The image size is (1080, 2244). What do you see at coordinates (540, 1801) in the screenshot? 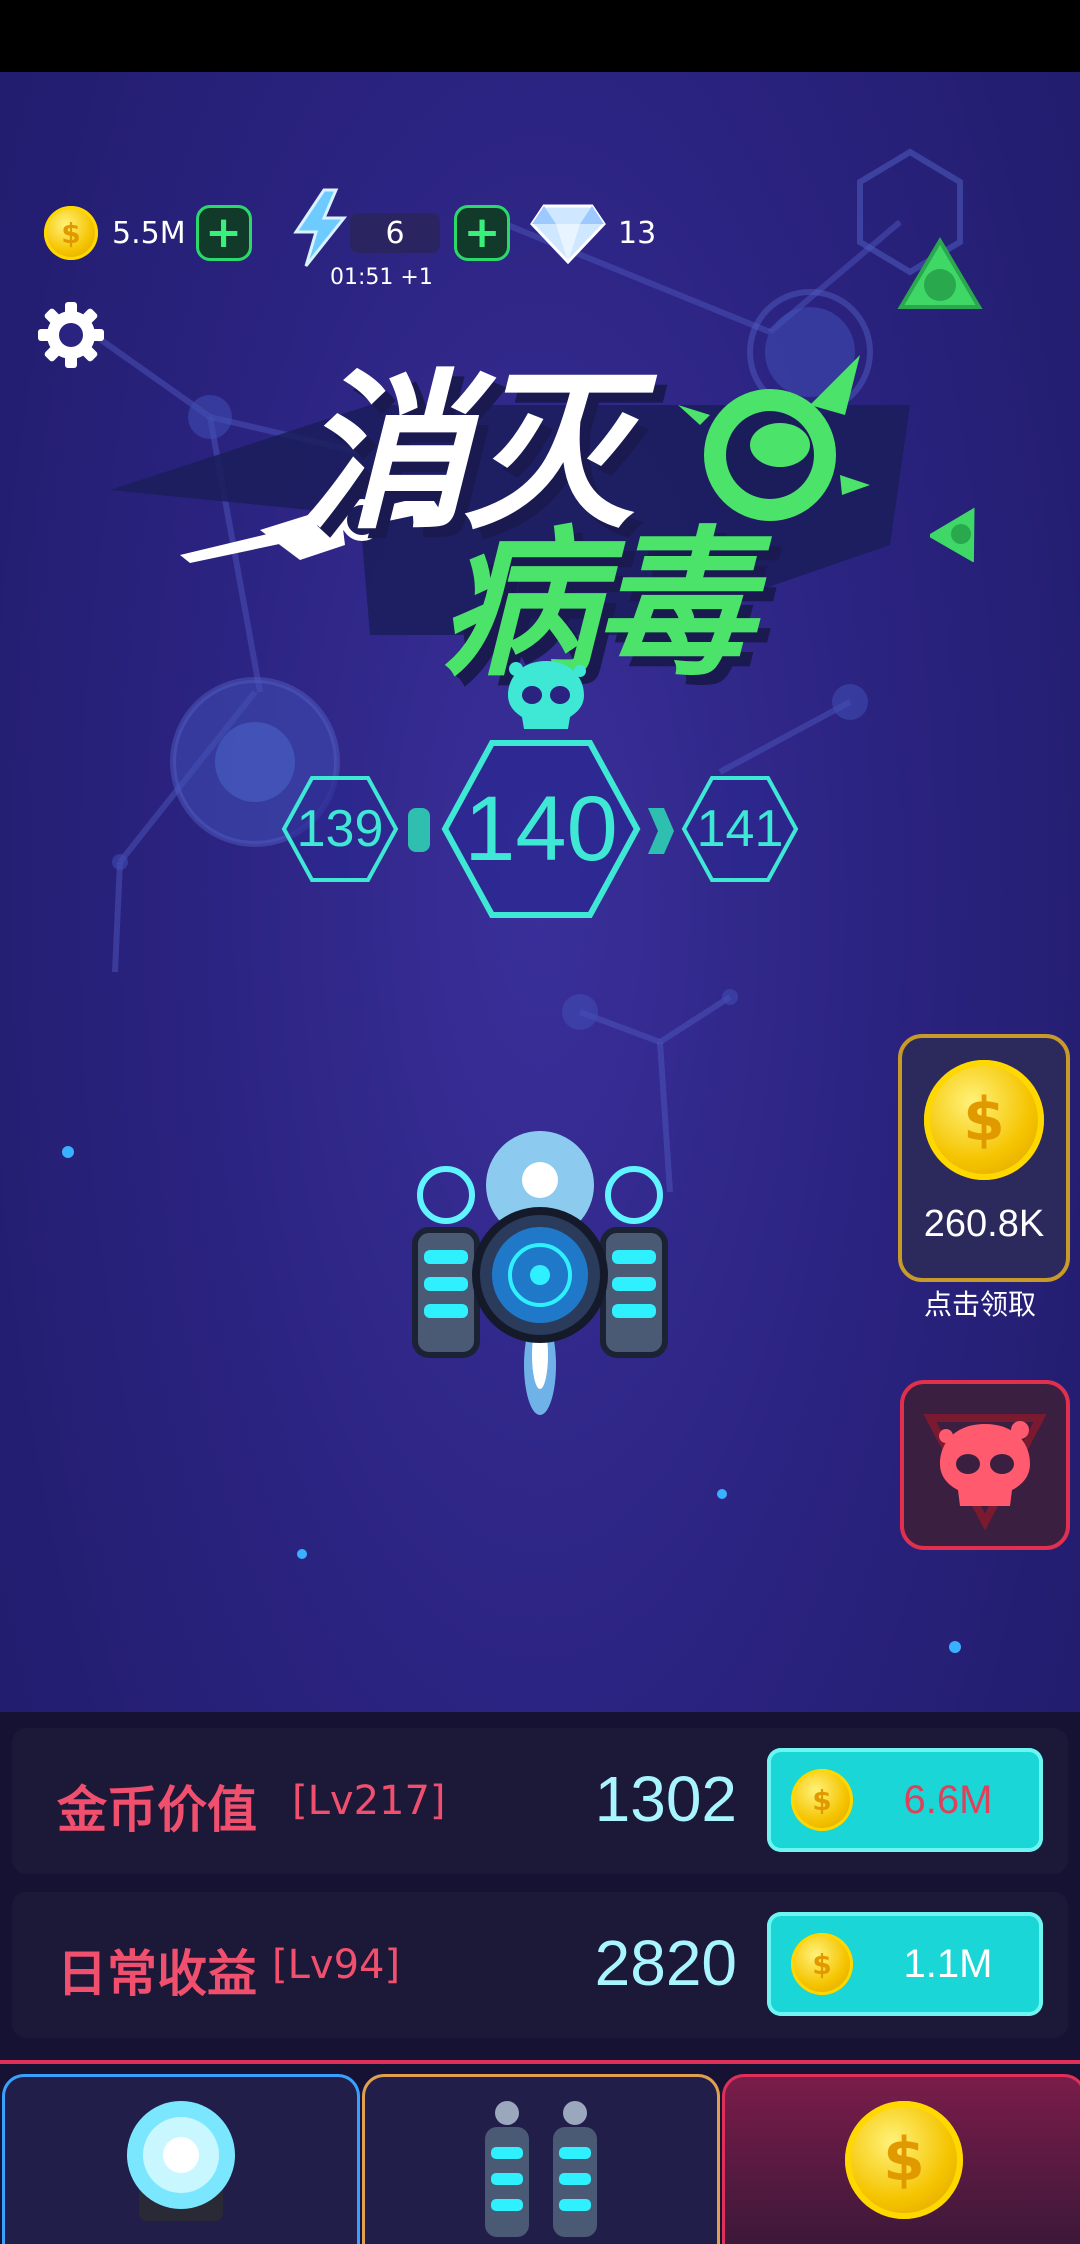
I see `upgrade-row-coin-value: 金币价值 [Lv217] 1302 $ 6.6M` at bounding box center [540, 1801].